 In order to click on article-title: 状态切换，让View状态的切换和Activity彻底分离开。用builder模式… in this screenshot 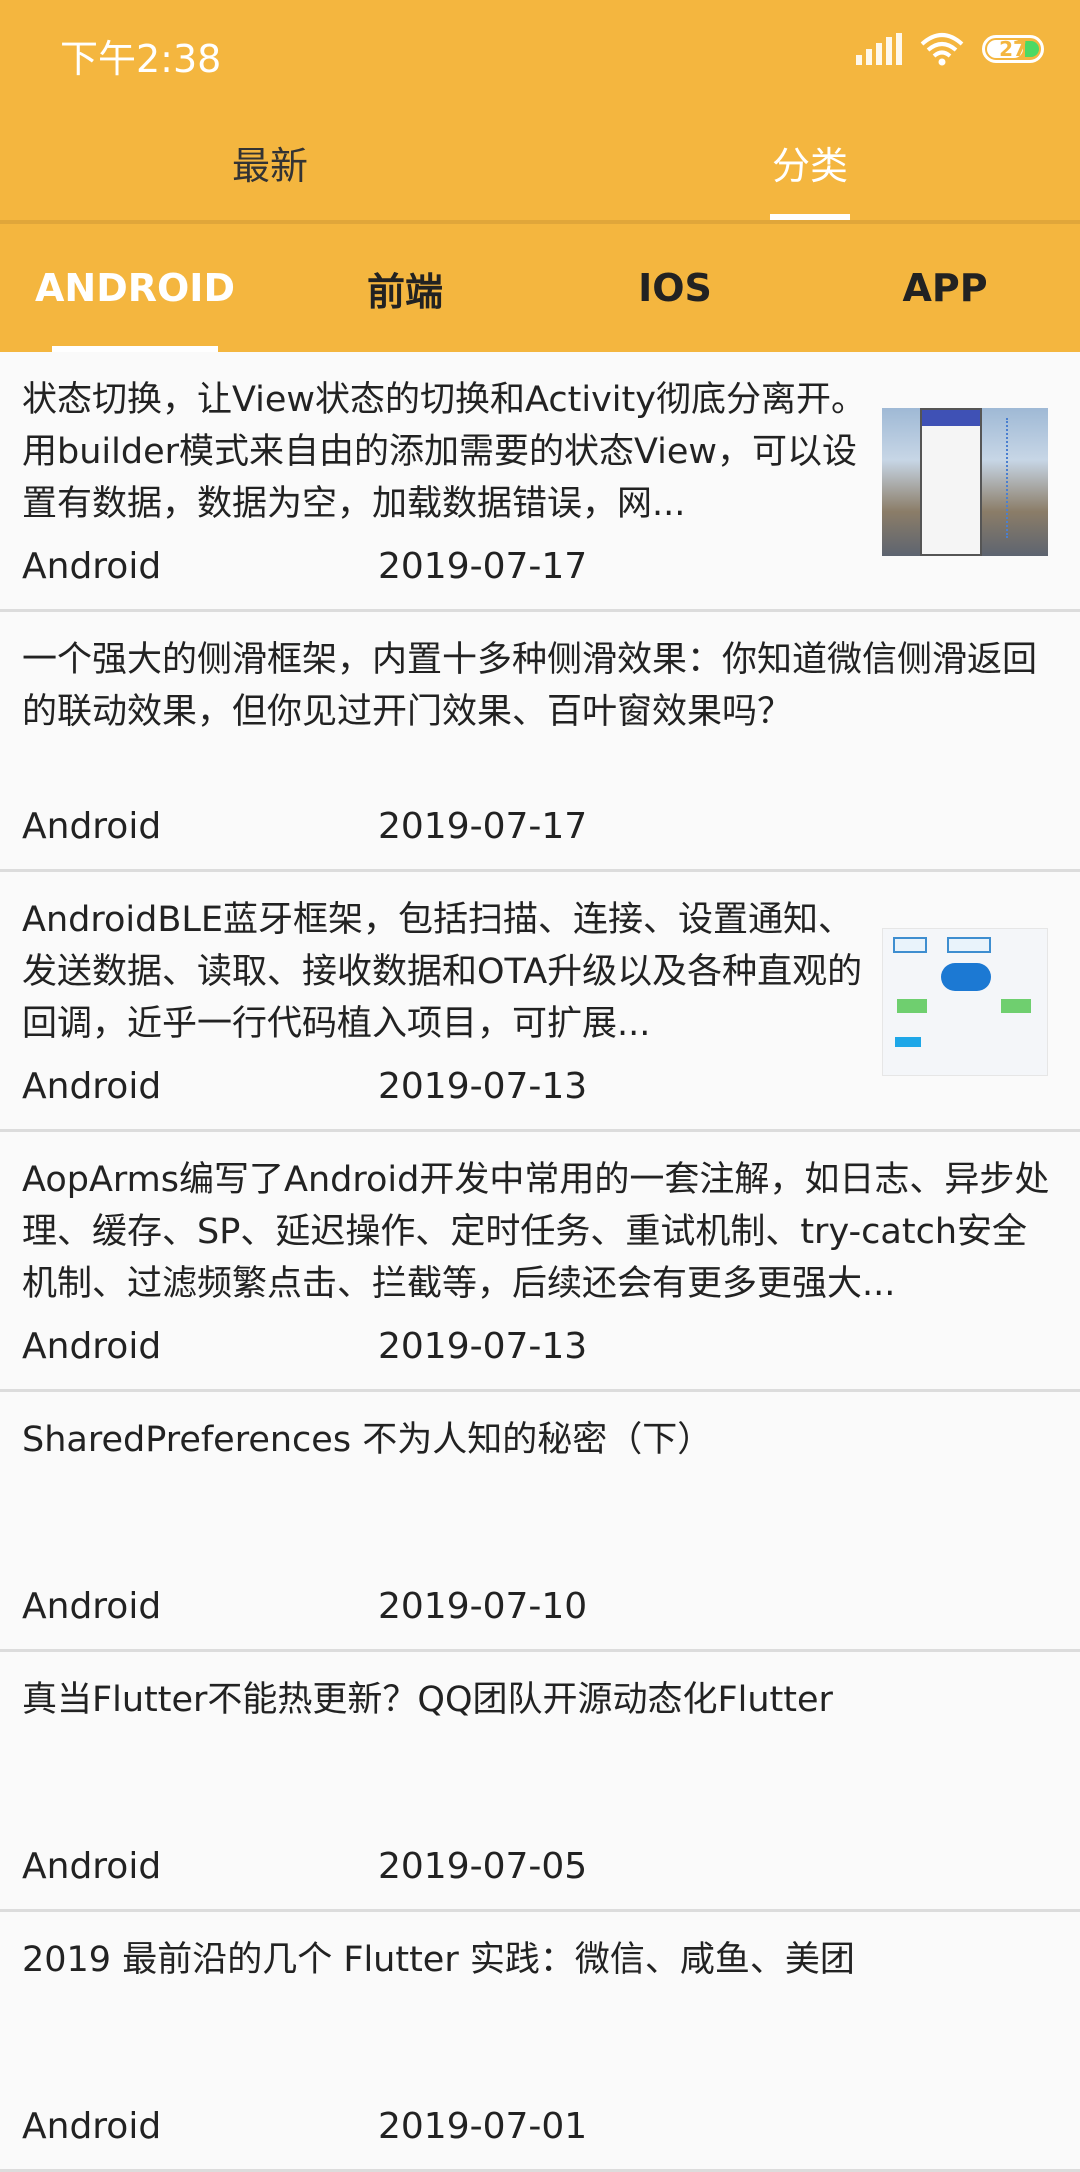, I will do `click(444, 452)`.